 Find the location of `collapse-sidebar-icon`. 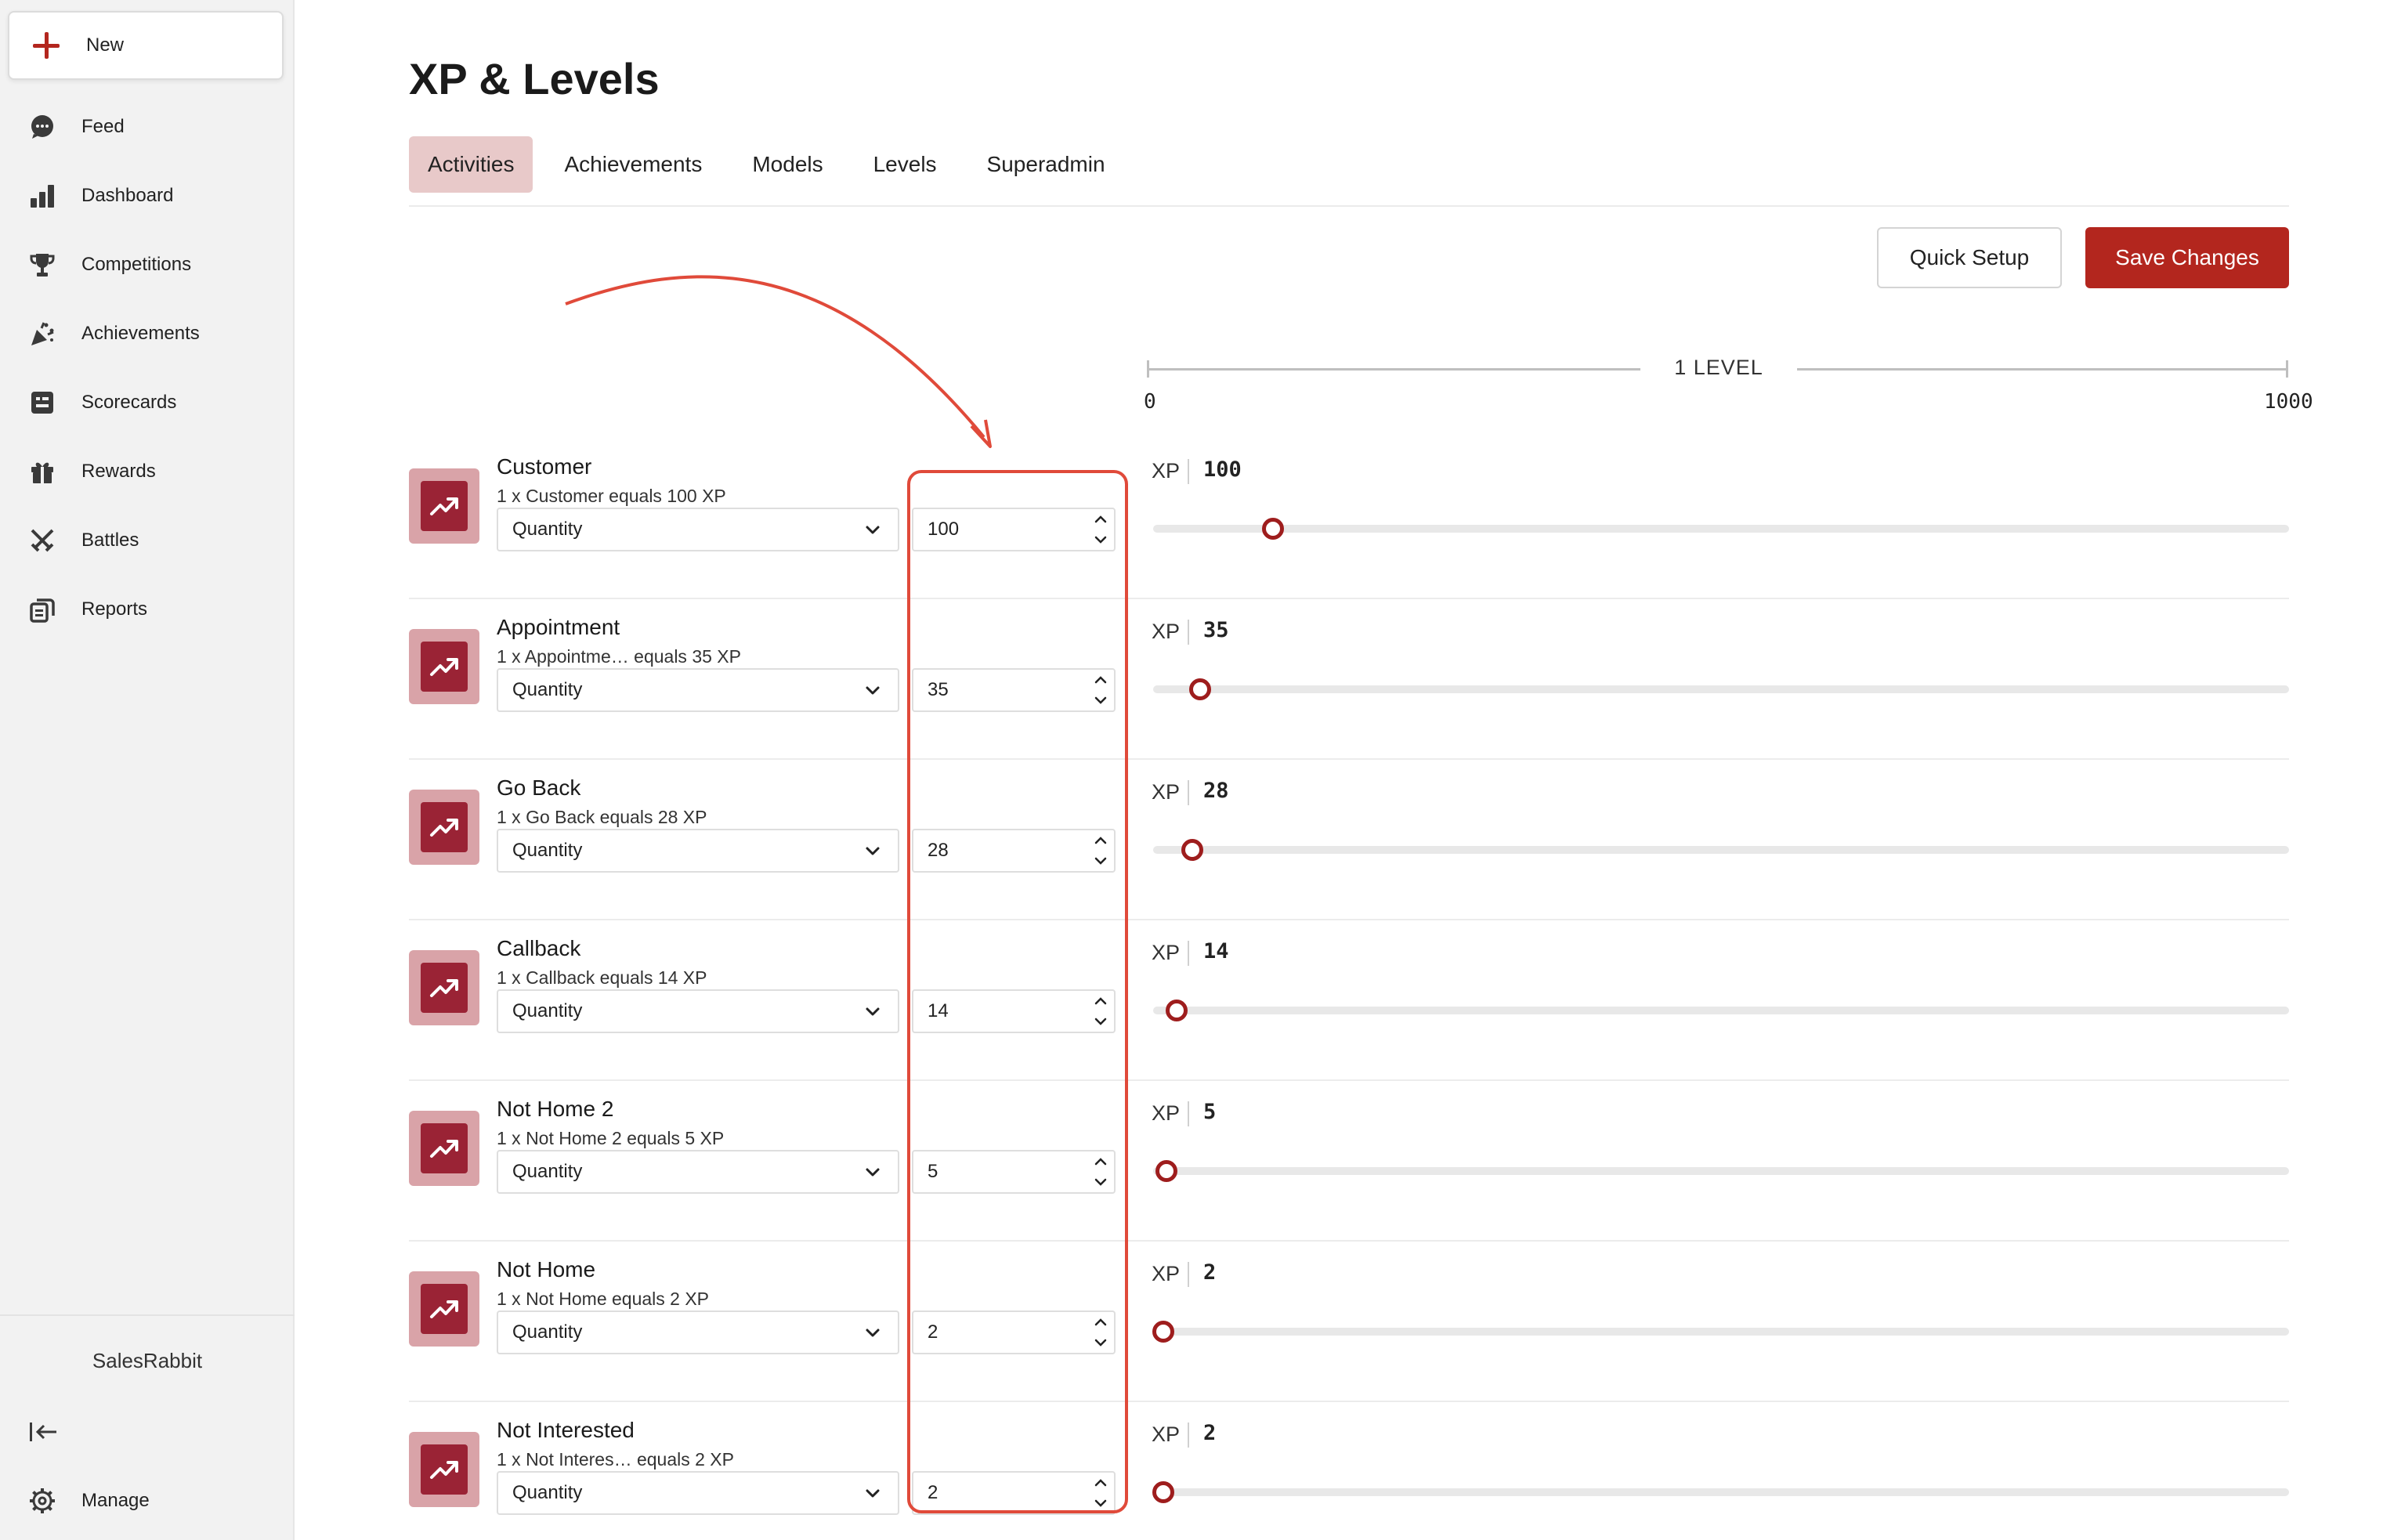

collapse-sidebar-icon is located at coordinates (44, 1432).